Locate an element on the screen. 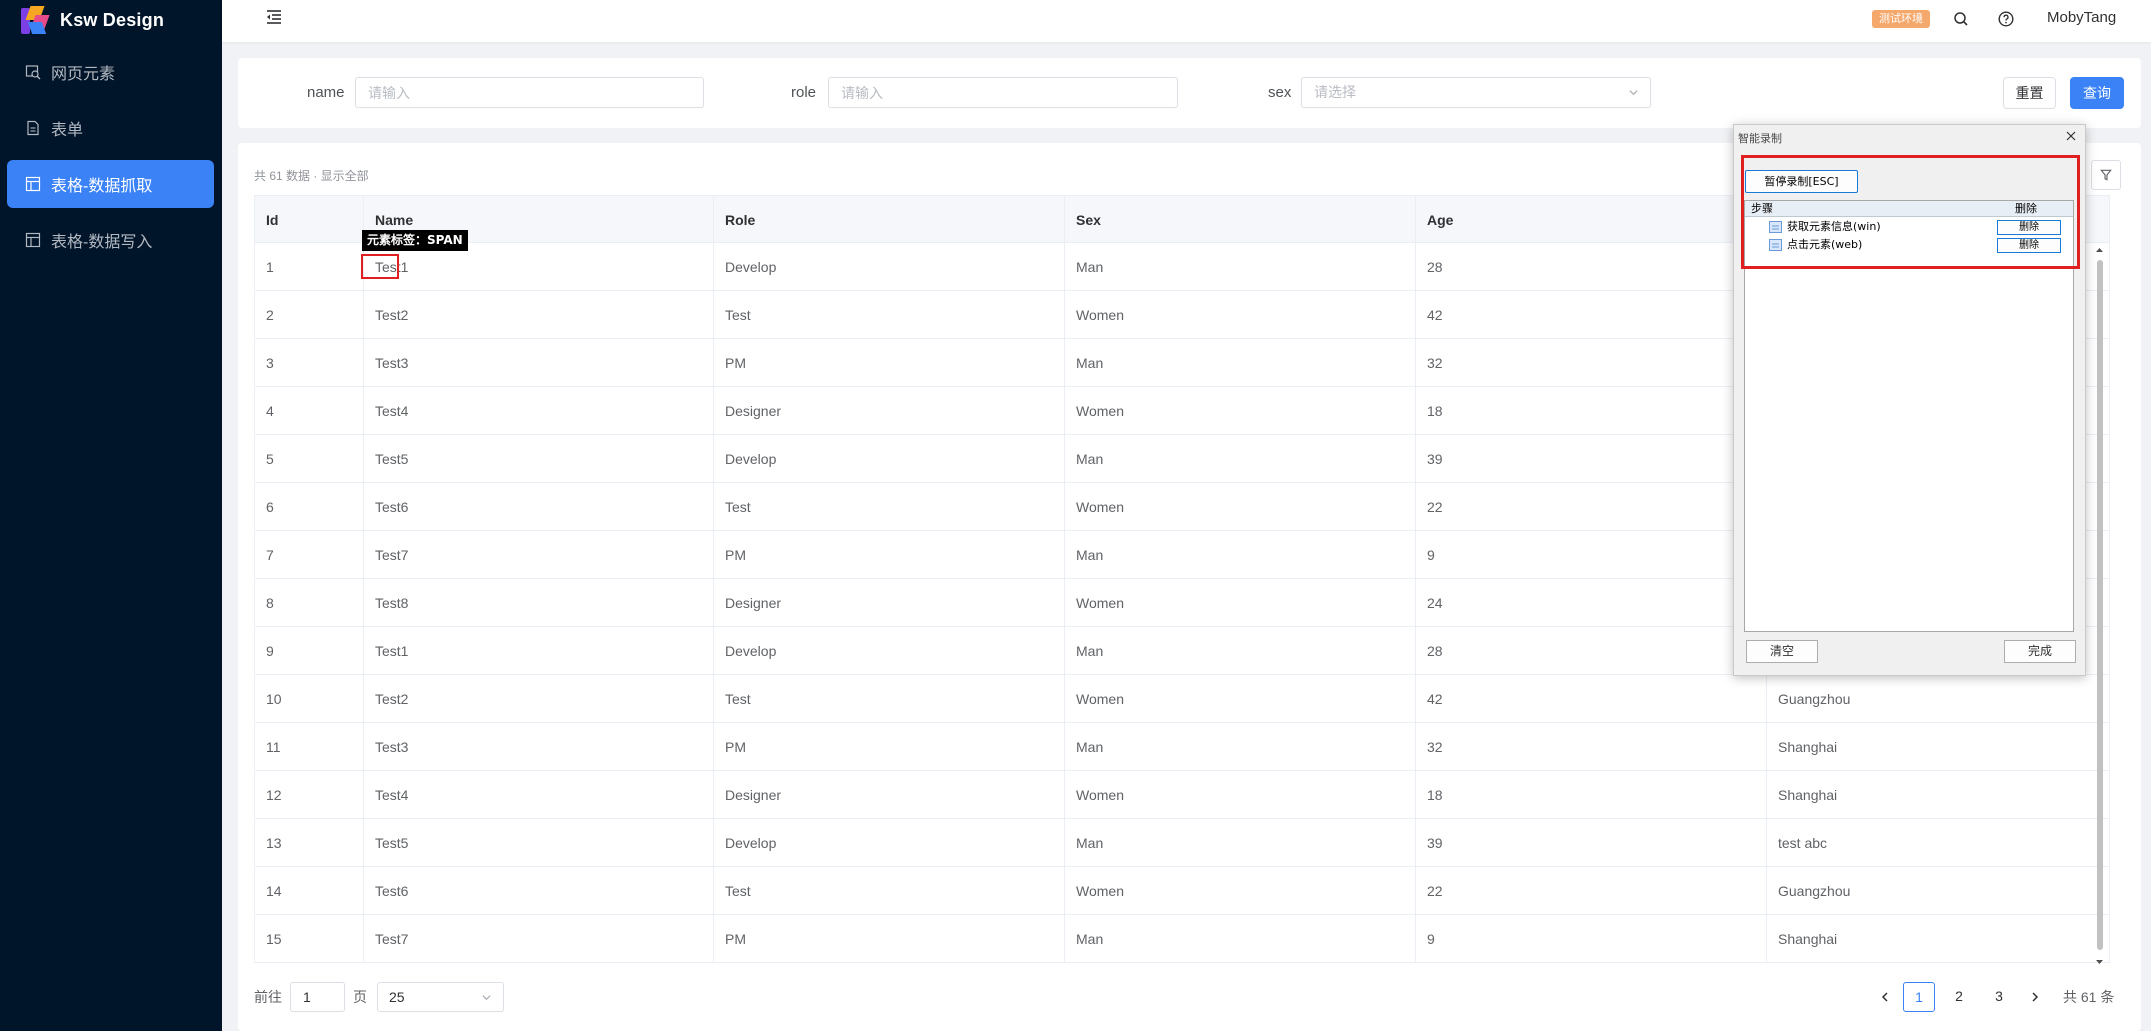 The image size is (2151, 1031). scrollbar-thumb is located at coordinates (2100, 605).